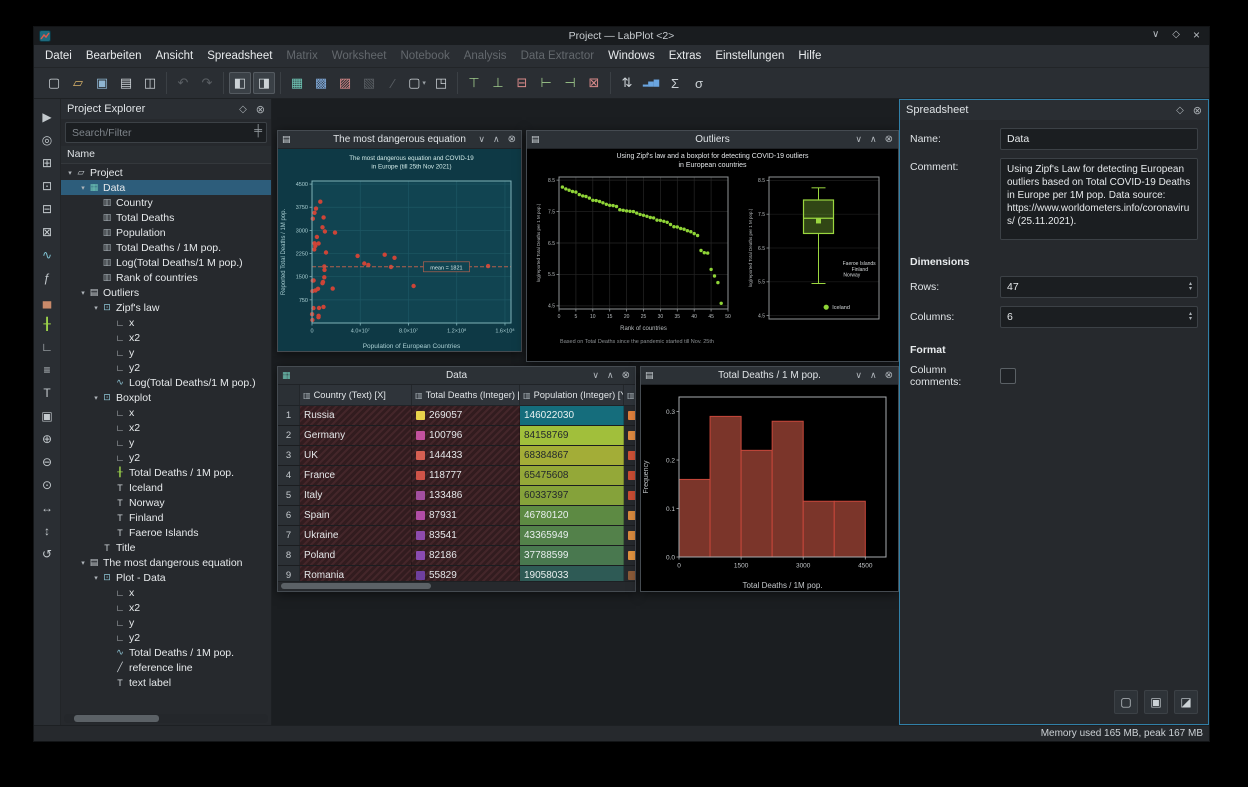 The image size is (1248, 787). Describe the element at coordinates (466, 535) in the screenshot. I see `total-deaths-cell: 83541` at that location.